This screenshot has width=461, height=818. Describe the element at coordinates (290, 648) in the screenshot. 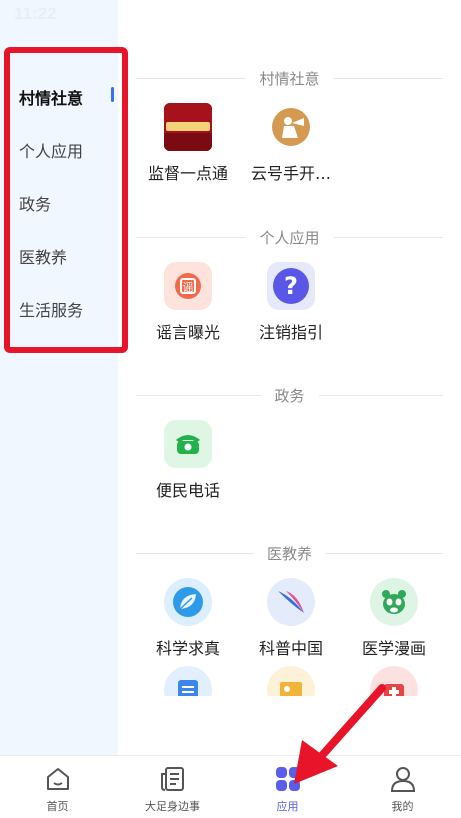

I see `app-name: 科普中国` at that location.